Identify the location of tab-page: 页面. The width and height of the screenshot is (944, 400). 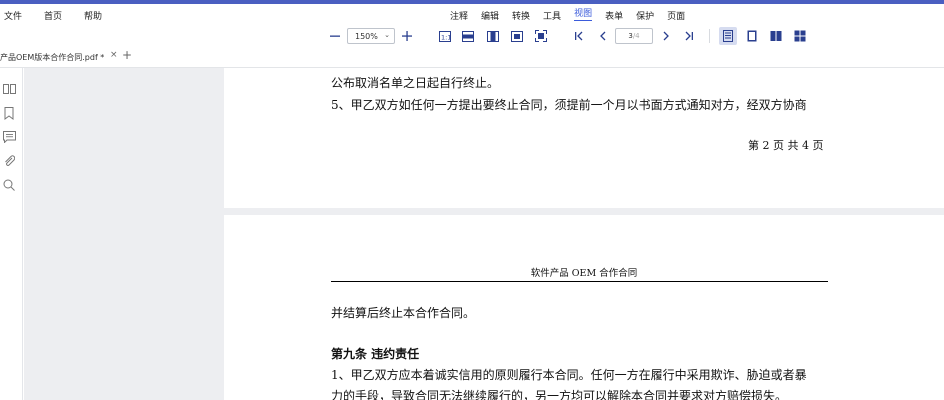
(676, 15).